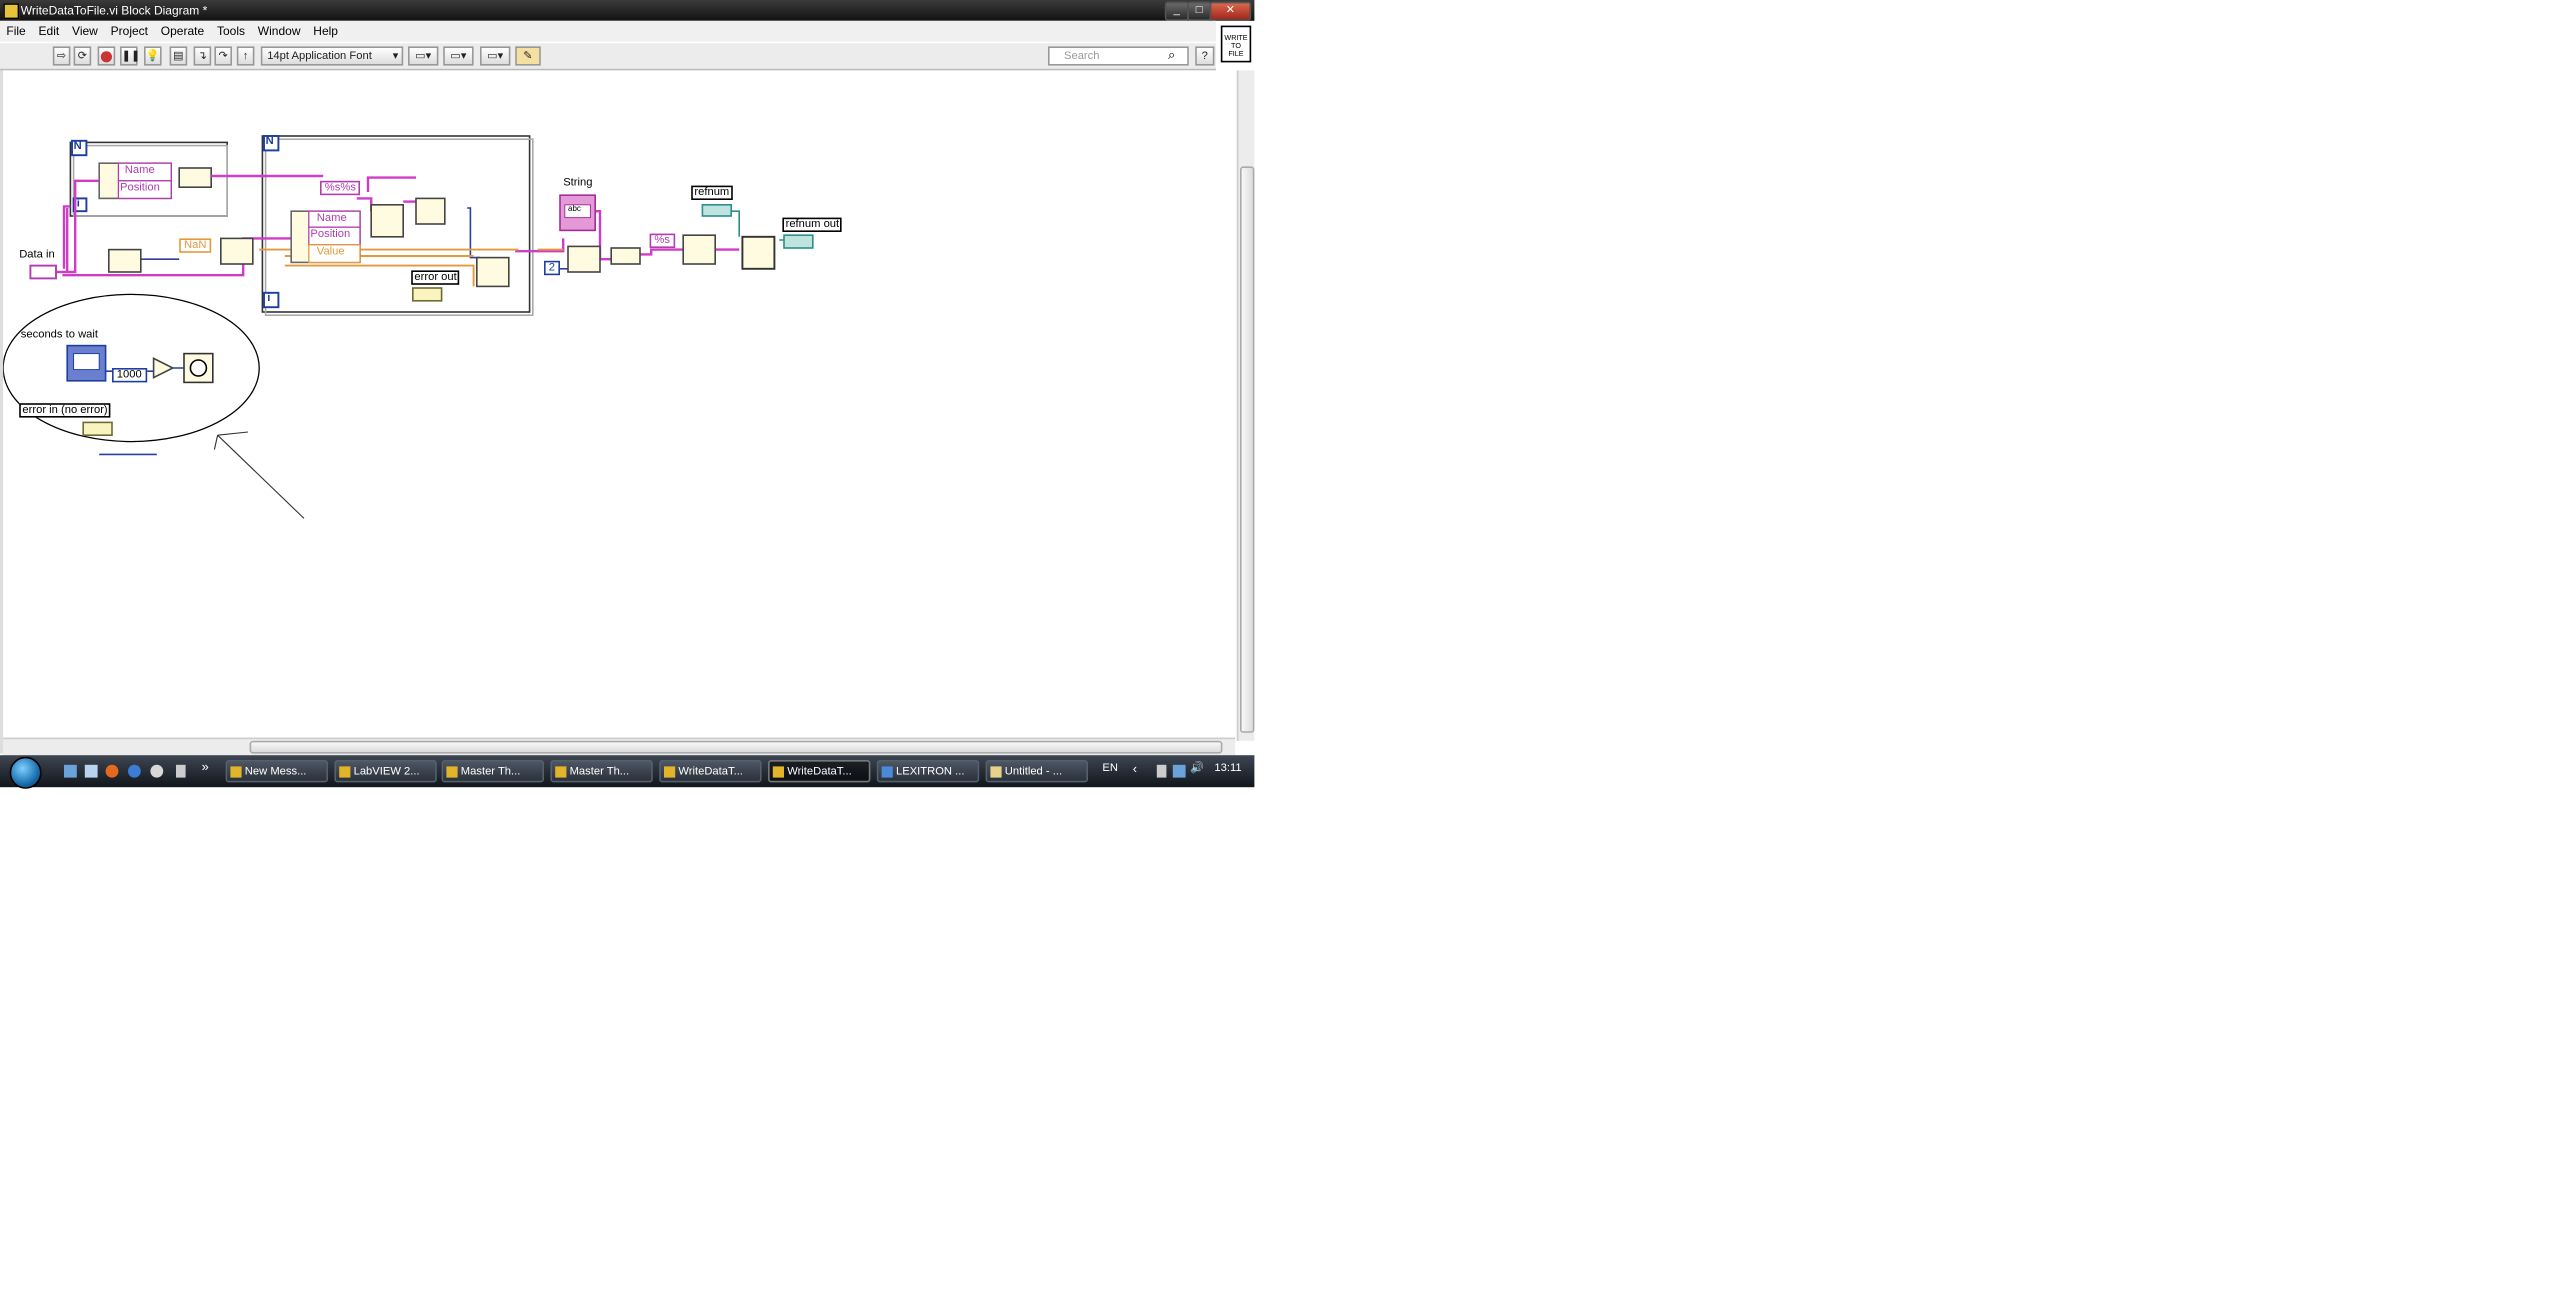 The image size is (2560, 1304). What do you see at coordinates (458, 56) in the screenshot?
I see `distribute-objects-icon: ▭▾` at bounding box center [458, 56].